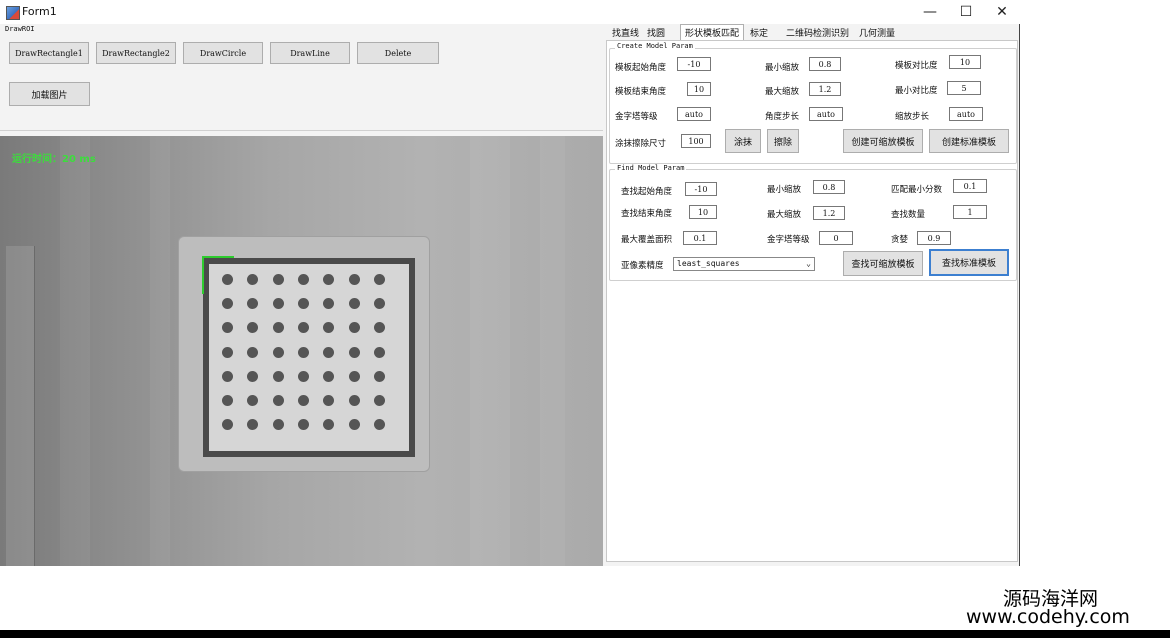  I want to click on draw-line-button: DrawLine, so click(310, 53).